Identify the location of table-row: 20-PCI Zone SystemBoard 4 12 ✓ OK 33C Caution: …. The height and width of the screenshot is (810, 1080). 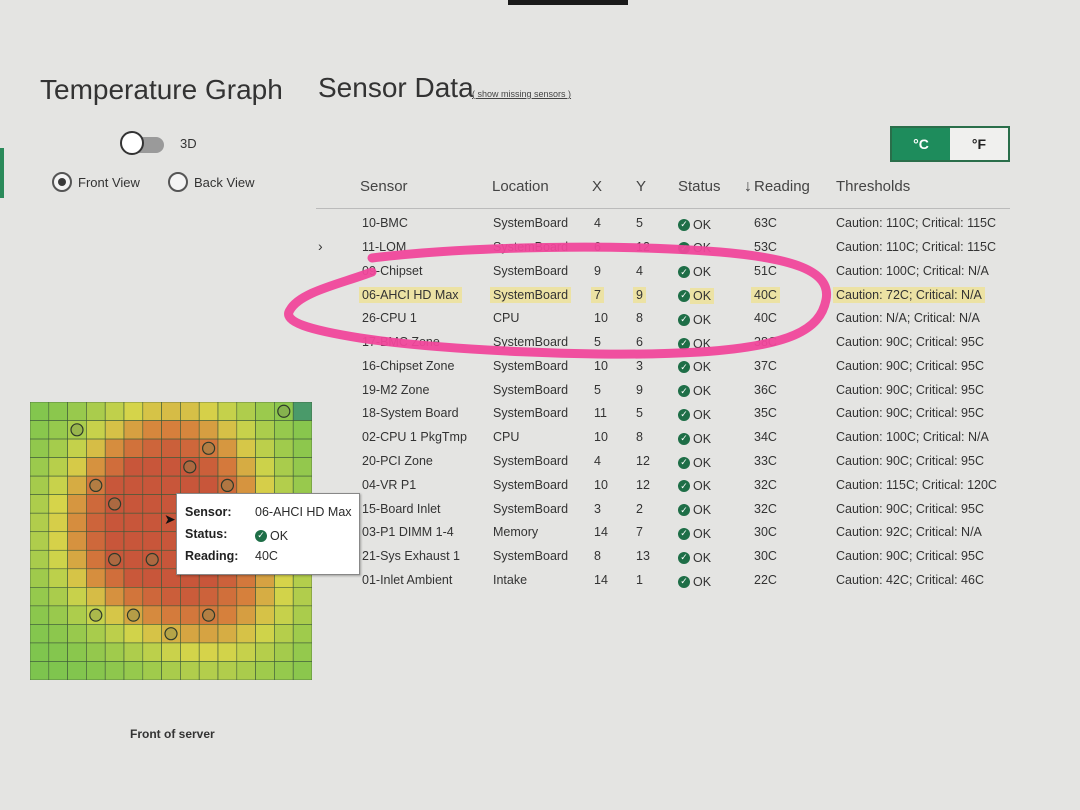
(666, 461).